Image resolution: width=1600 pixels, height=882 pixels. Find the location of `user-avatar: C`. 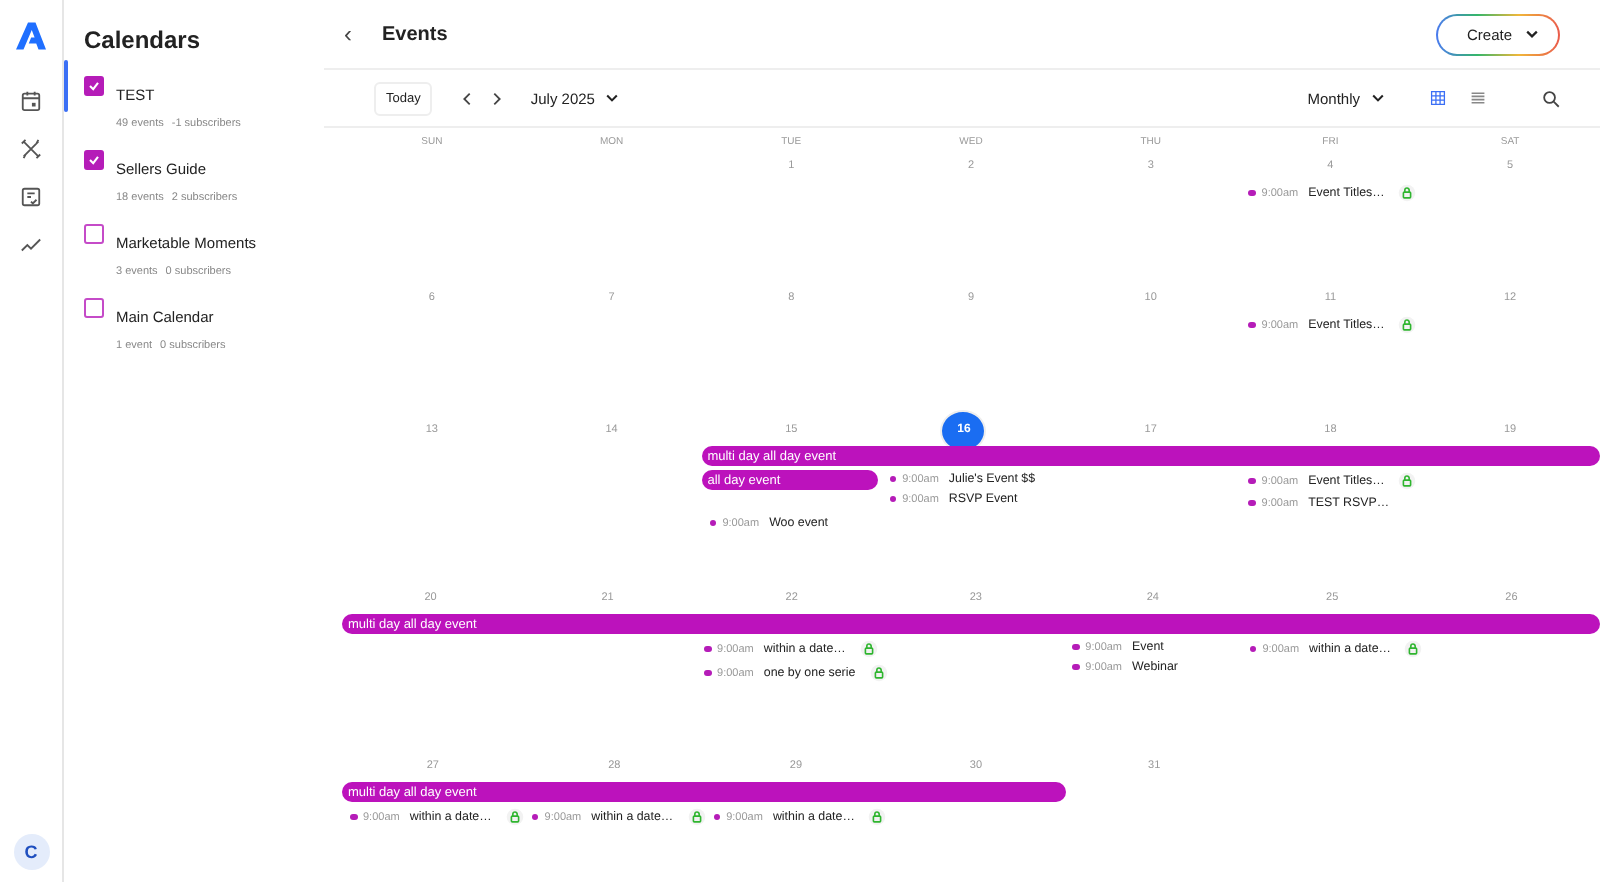

user-avatar: C is located at coordinates (31, 852).